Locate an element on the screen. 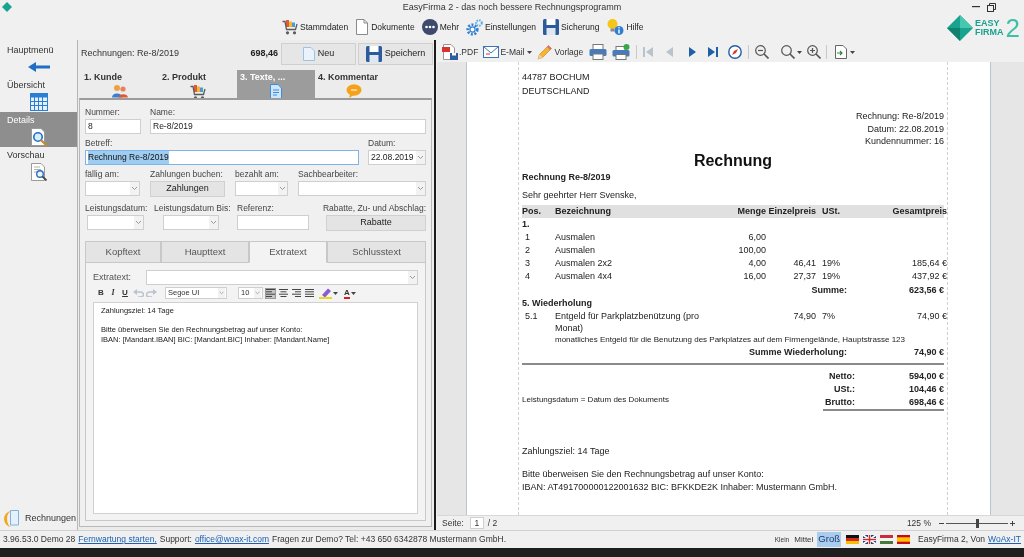 The height and width of the screenshot is (557, 1024). table-cell-text: 6,00 is located at coordinates (756, 237).